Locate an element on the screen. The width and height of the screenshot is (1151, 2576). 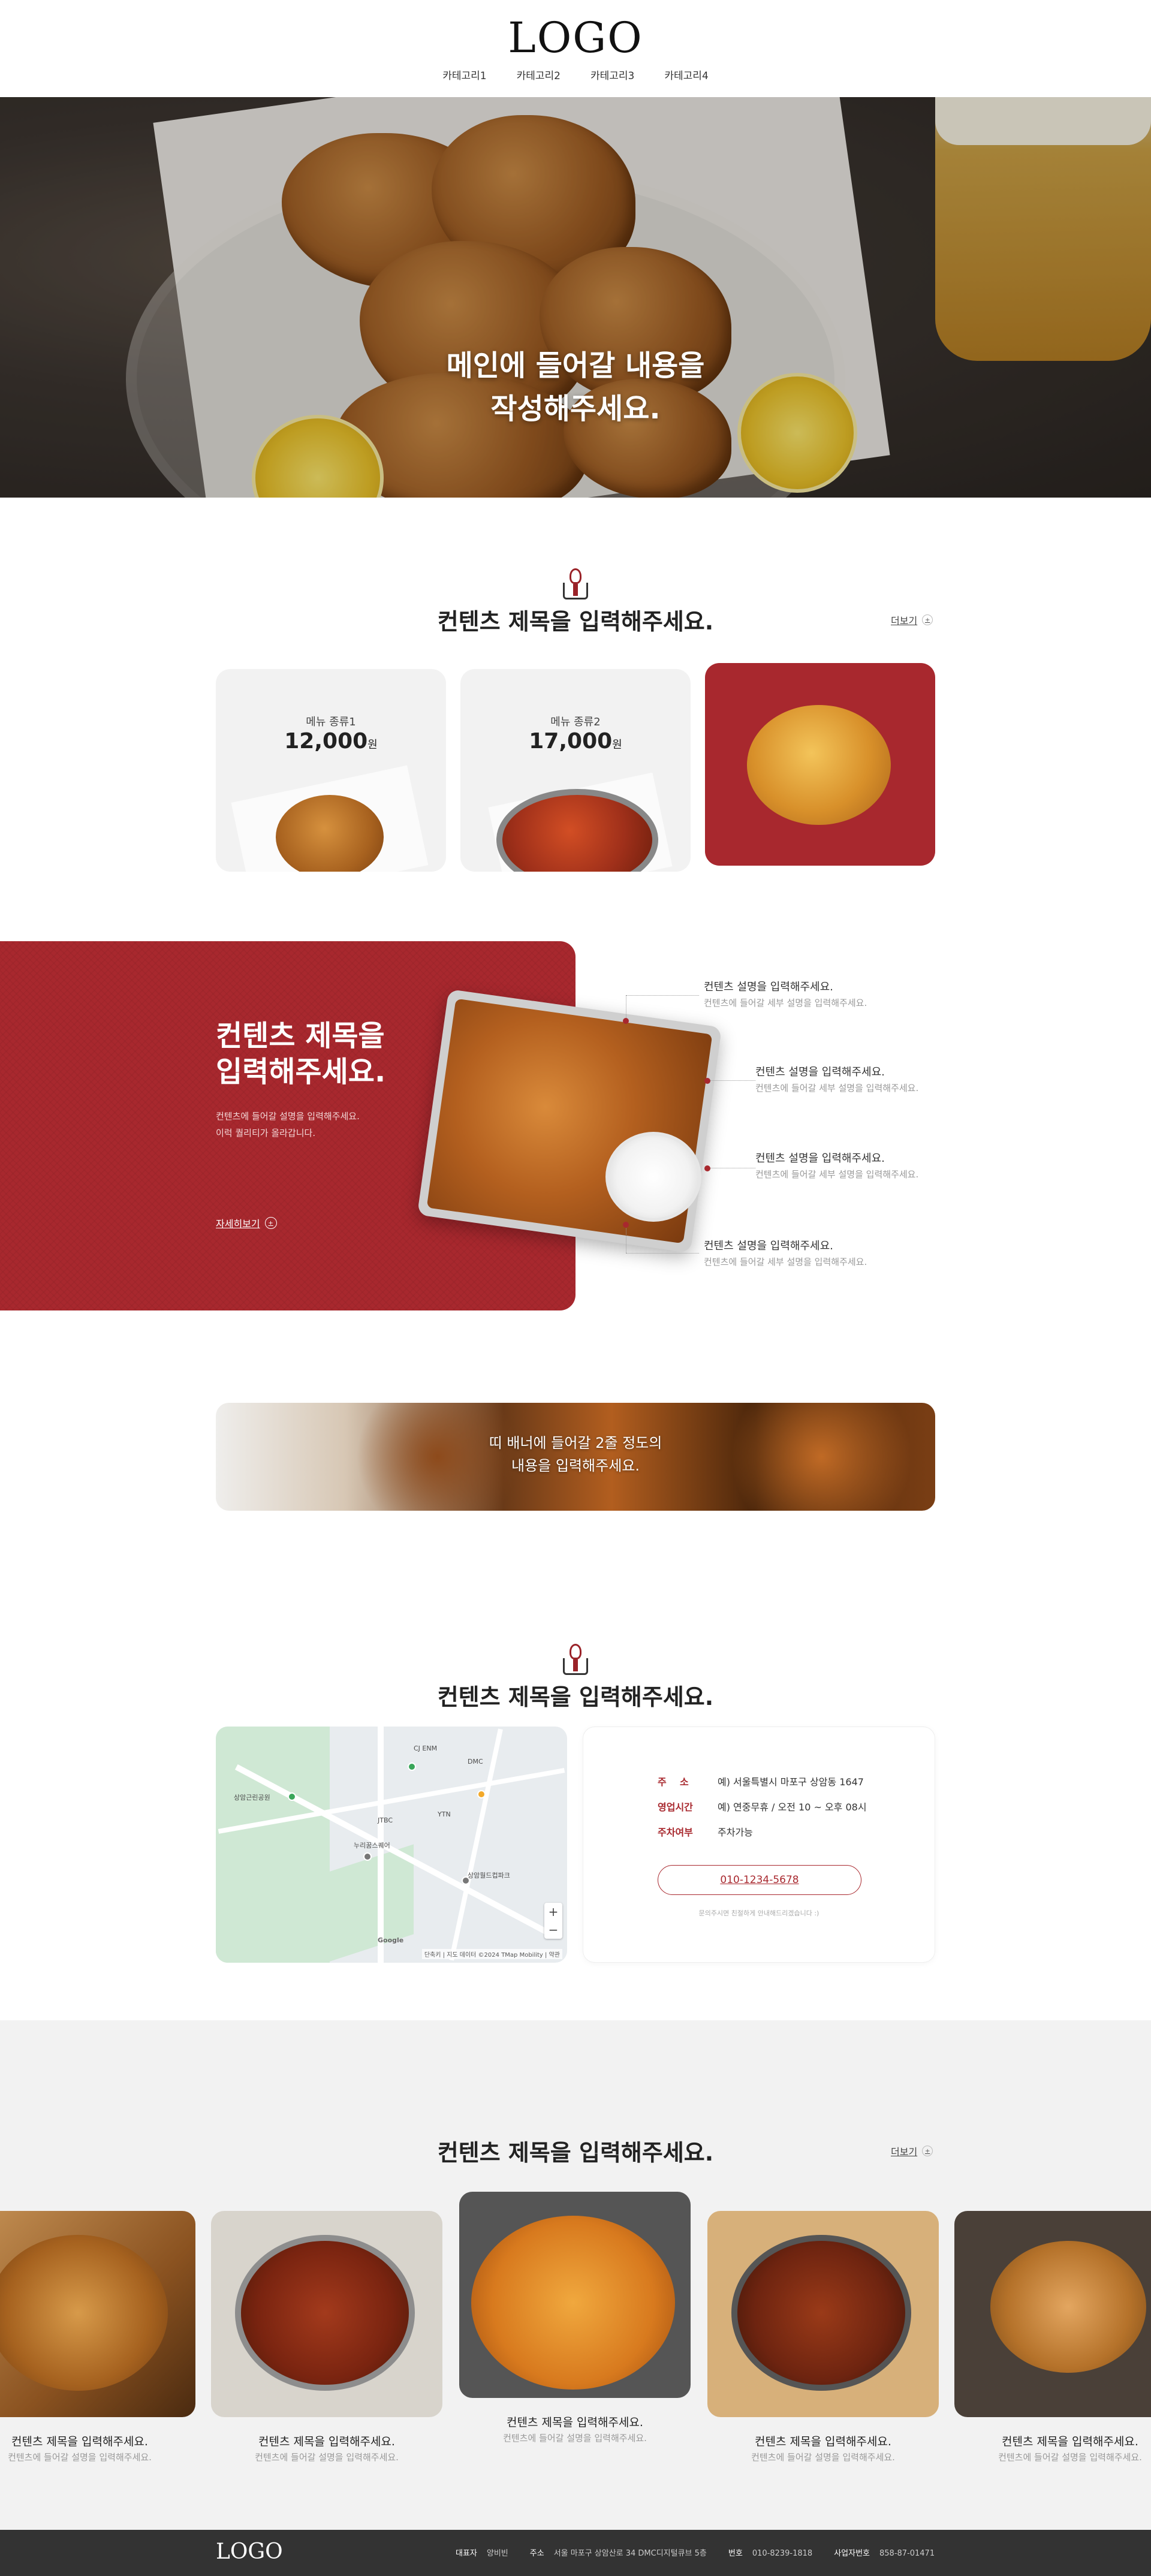
map-zoom-control: + − is located at coordinates (553, 1921).